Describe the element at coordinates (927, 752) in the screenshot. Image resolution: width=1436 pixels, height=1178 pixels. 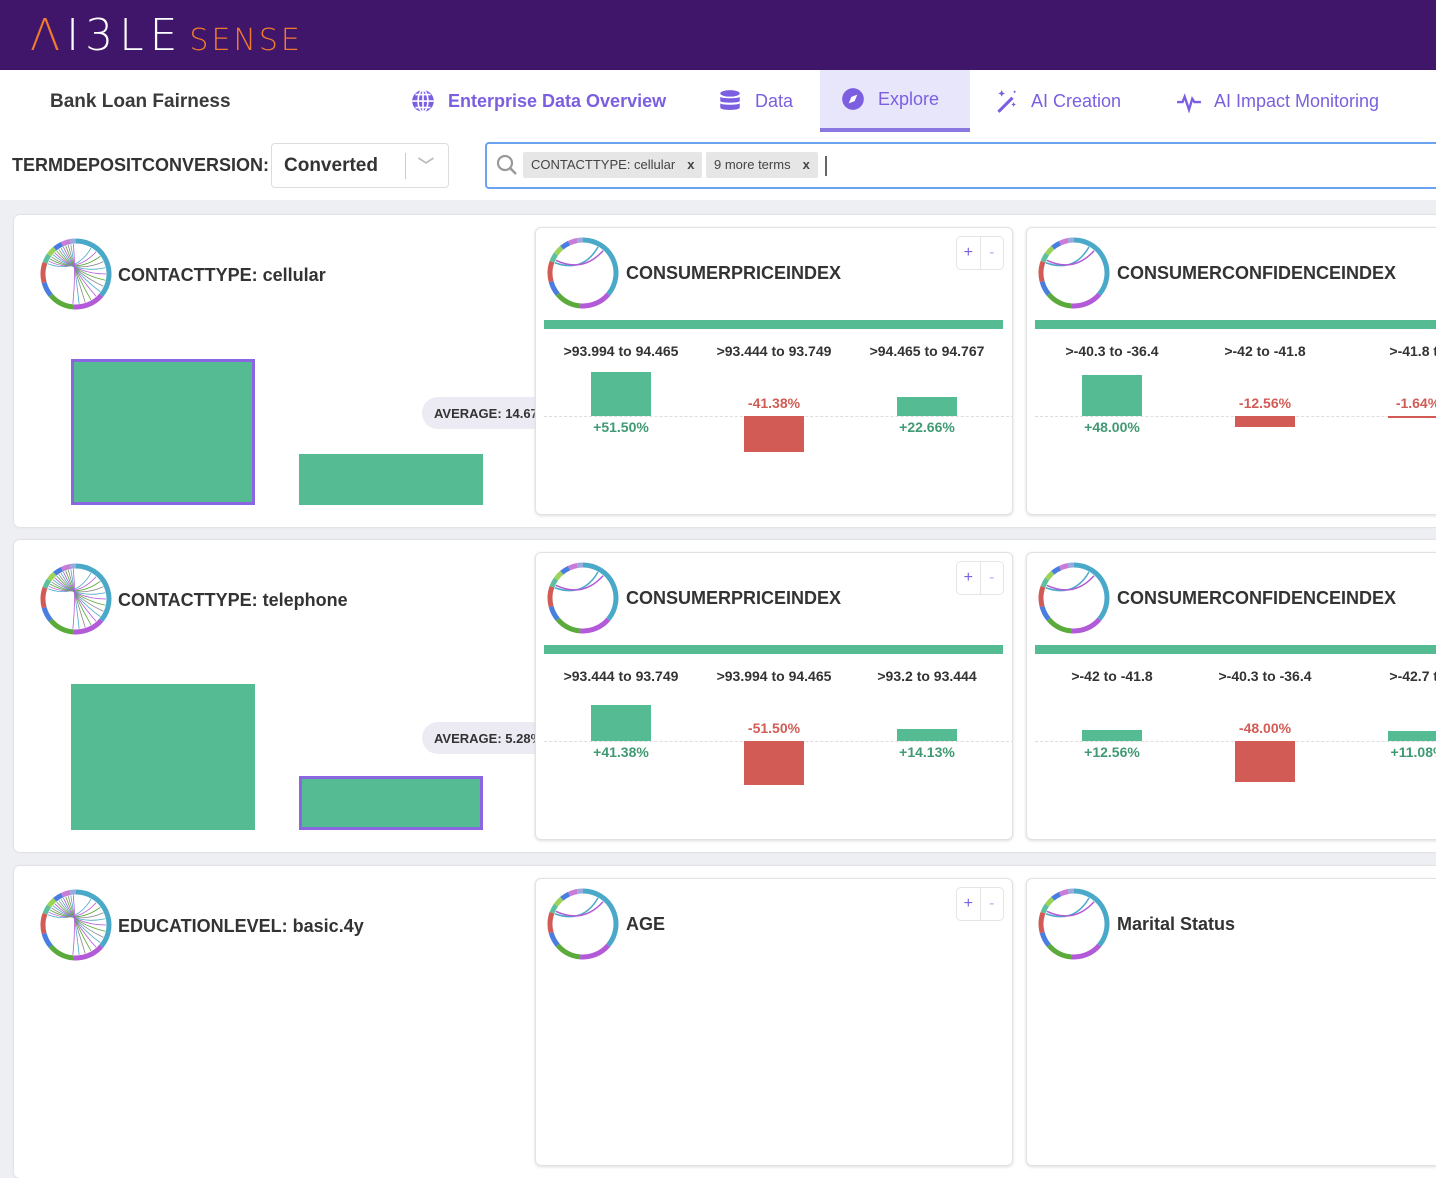
I see `bar-value: +14.13%` at that location.